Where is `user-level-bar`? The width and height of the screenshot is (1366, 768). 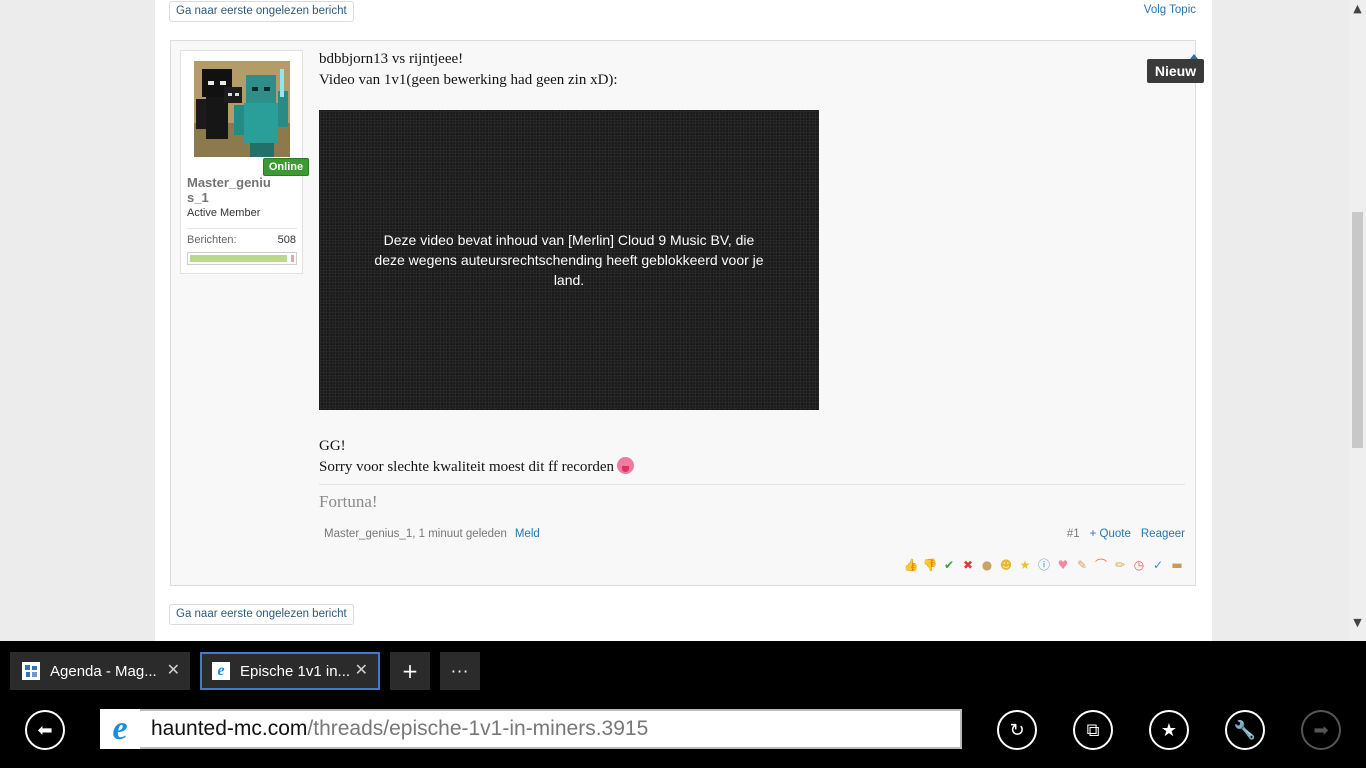 user-level-bar is located at coordinates (242, 258).